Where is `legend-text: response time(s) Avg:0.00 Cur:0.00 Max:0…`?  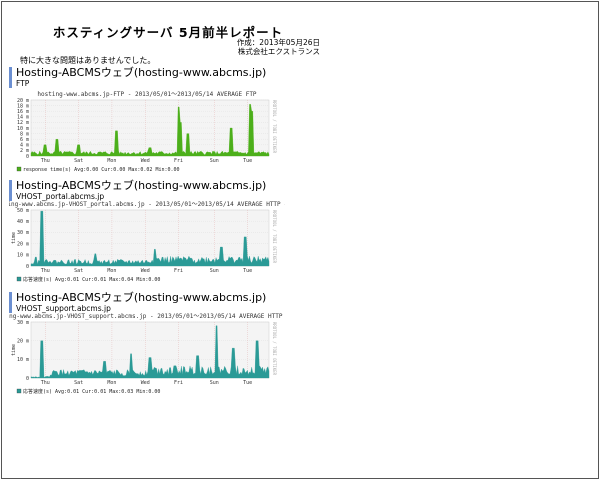
legend-text: response time(s) Avg:0.00 Cur:0.00 Max:0… is located at coordinates (101, 170).